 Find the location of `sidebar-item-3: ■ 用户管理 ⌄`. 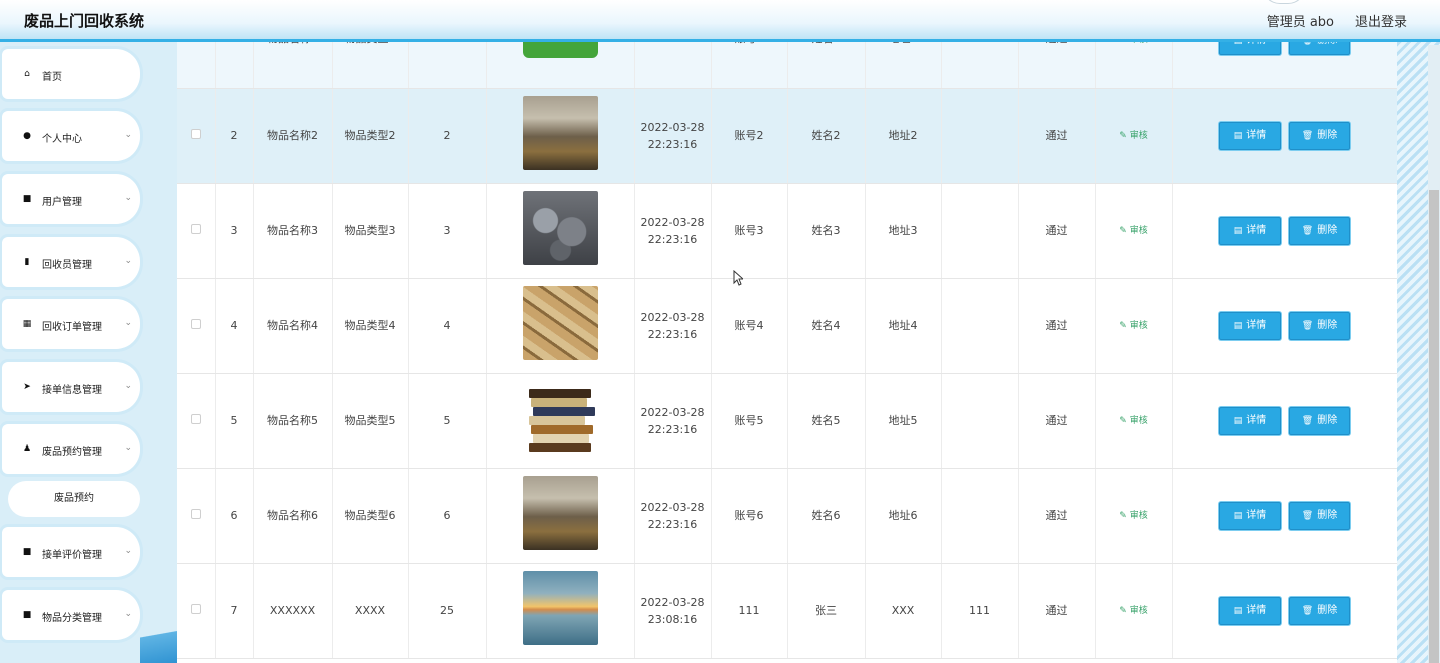

sidebar-item-3: ■ 用户管理 ⌄ is located at coordinates (71, 199).